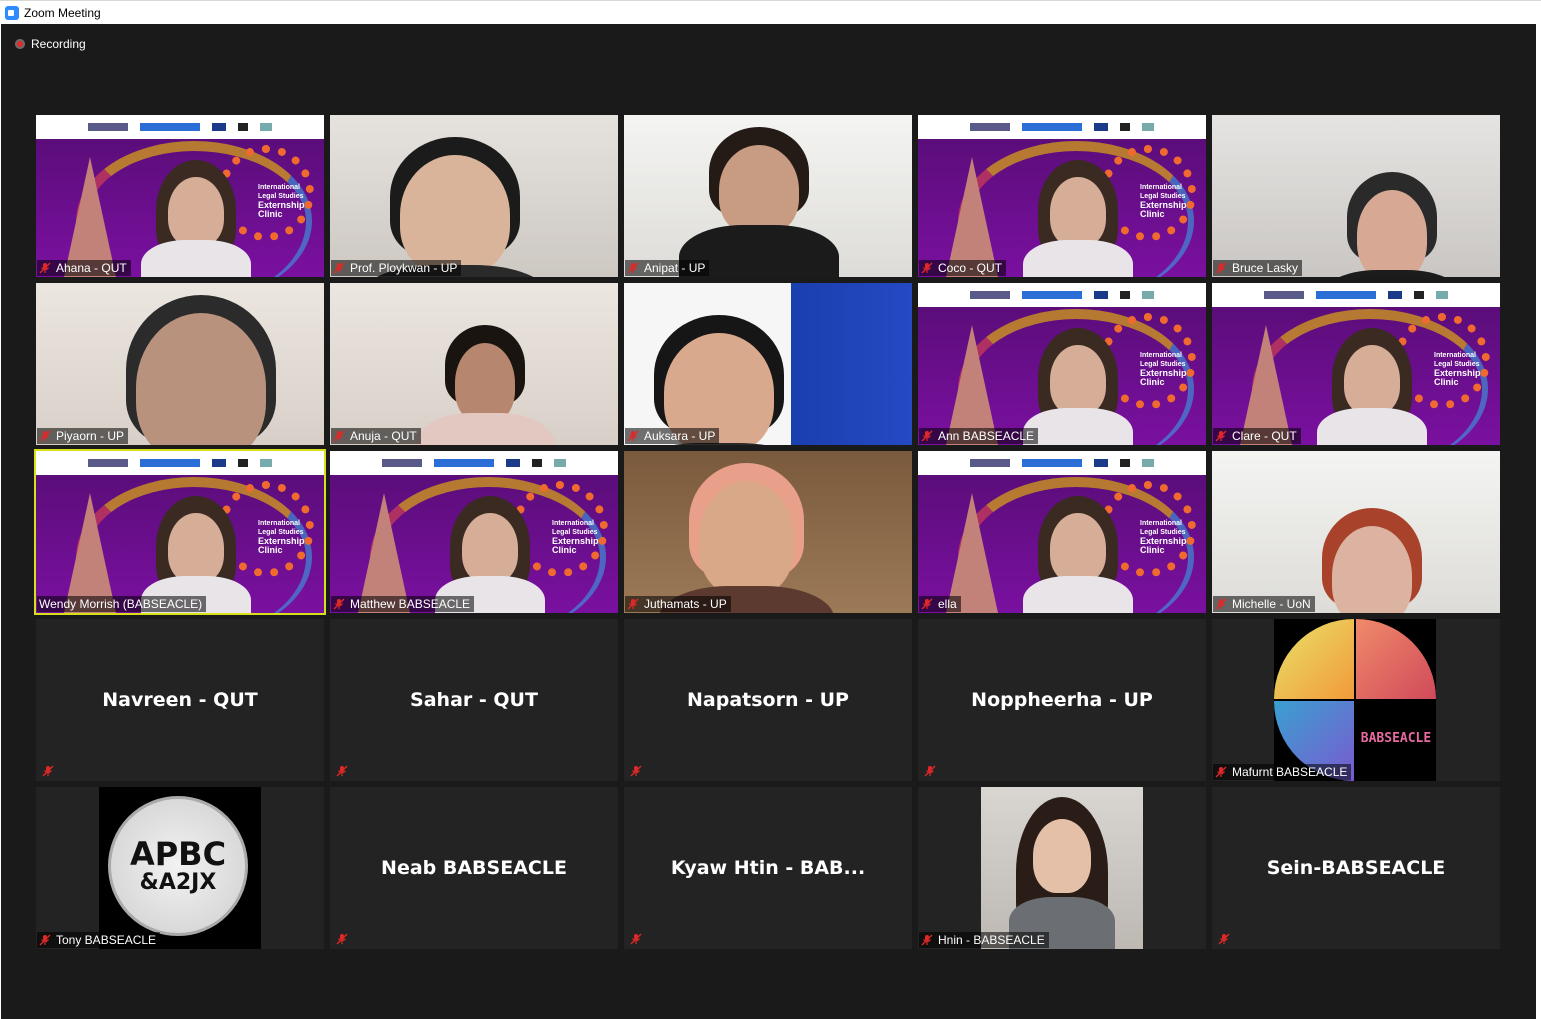 Image resolution: width=1541 pixels, height=1019 pixels. I want to click on apbc-badge: APBC &A2JX, so click(178, 866).